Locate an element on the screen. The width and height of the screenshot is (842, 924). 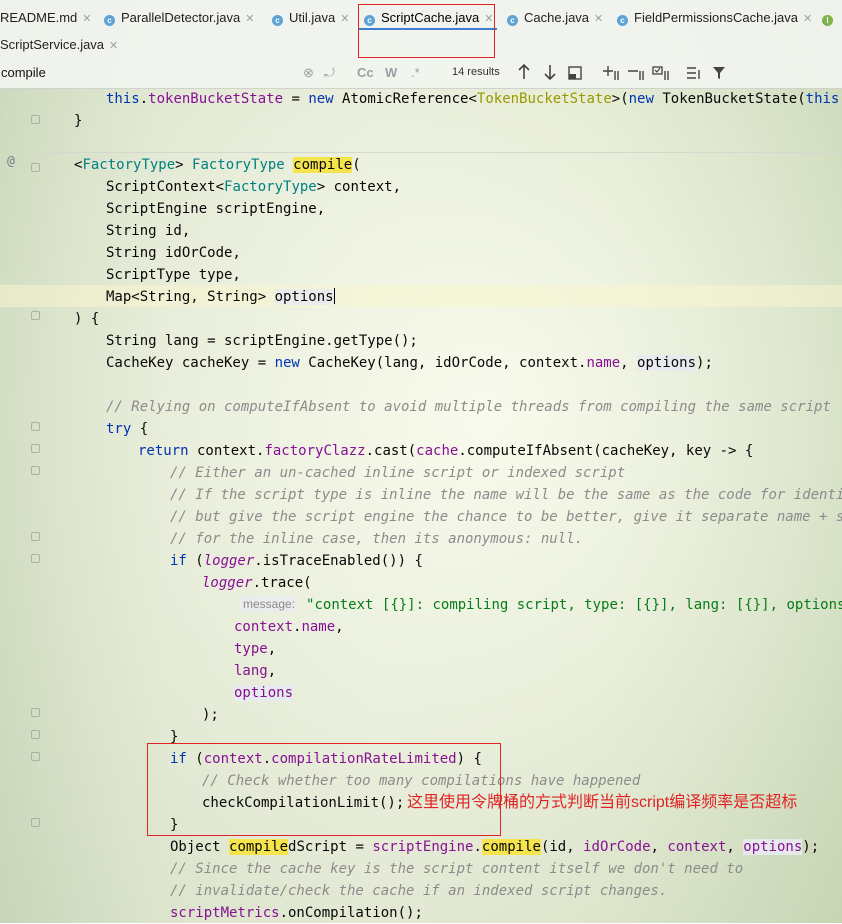
code-line: String id, is located at coordinates (148, 231).